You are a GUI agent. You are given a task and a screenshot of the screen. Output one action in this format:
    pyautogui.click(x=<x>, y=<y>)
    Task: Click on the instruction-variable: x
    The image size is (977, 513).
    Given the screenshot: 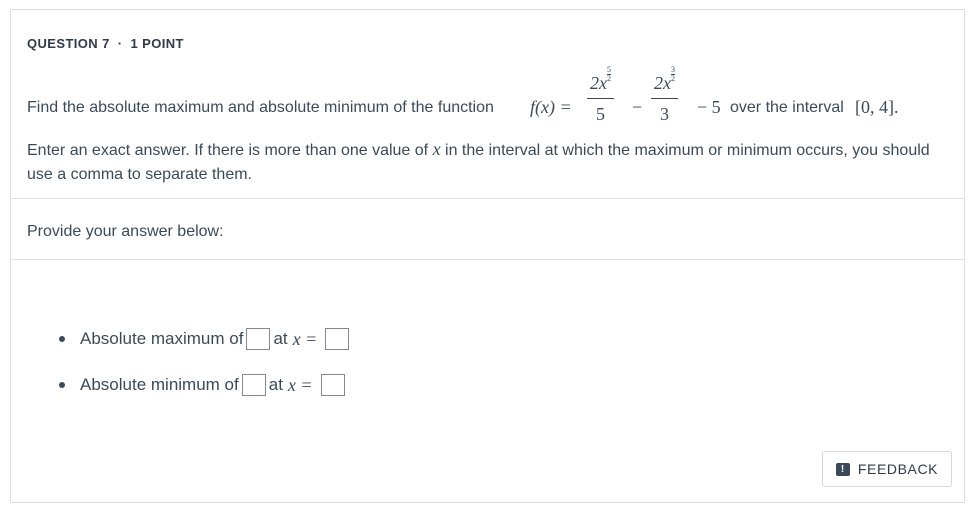 What is the action you would take?
    pyautogui.click(x=436, y=149)
    